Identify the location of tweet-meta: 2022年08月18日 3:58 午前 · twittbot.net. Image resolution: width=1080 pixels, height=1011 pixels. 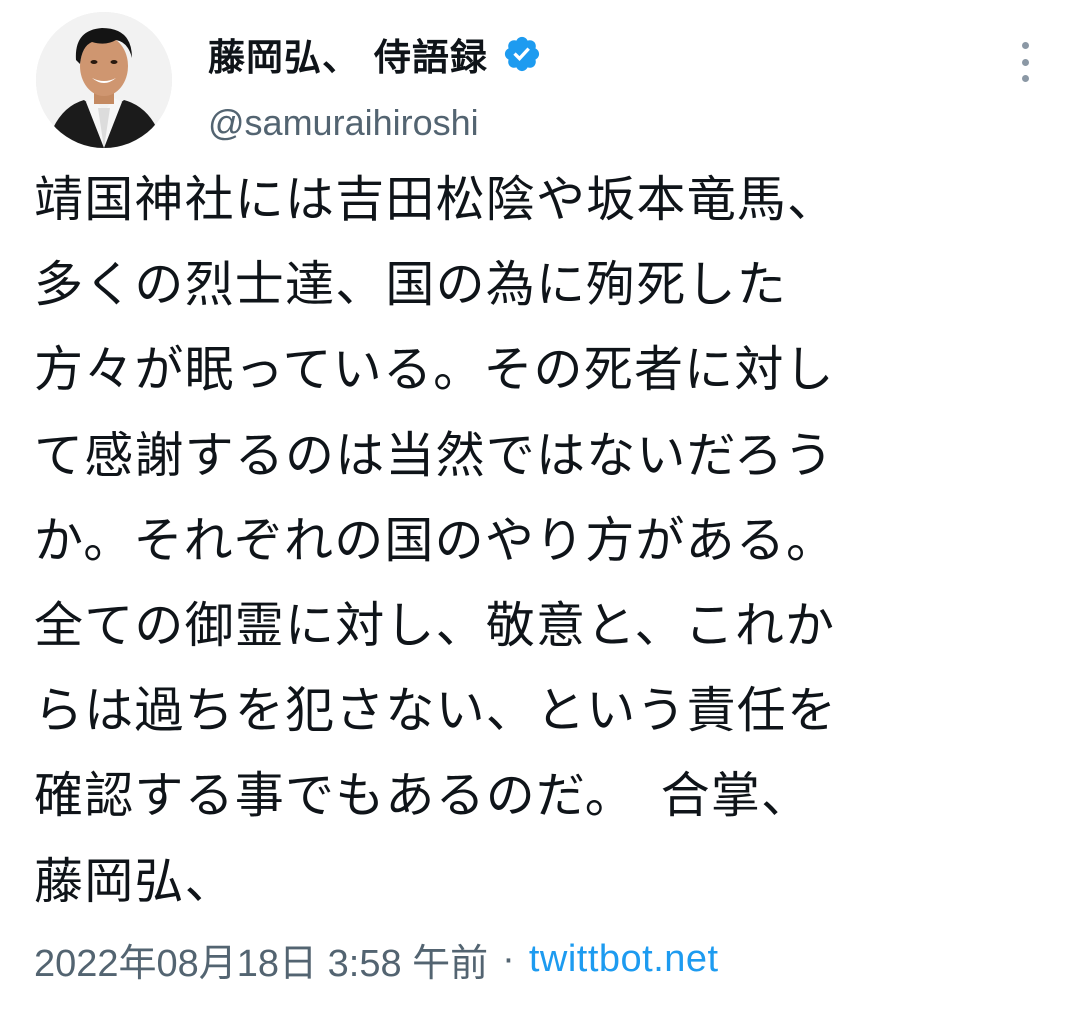
(376, 959).